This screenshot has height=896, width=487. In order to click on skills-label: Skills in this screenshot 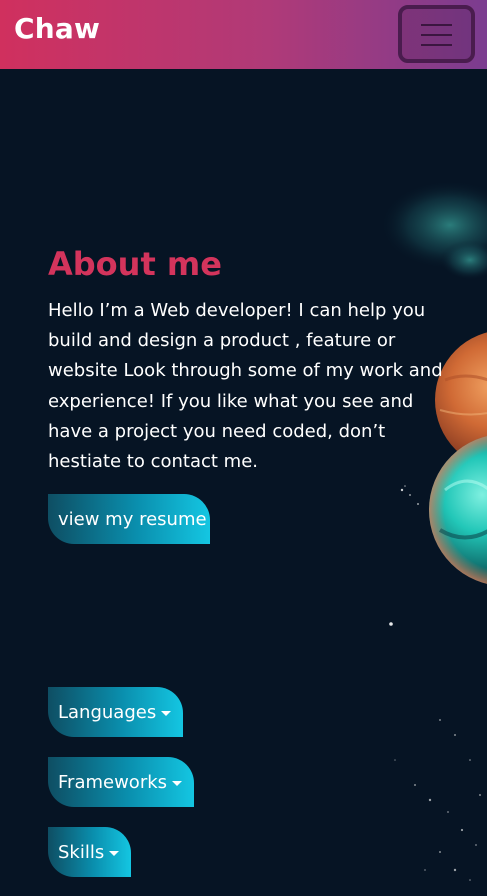, I will do `click(81, 852)`.